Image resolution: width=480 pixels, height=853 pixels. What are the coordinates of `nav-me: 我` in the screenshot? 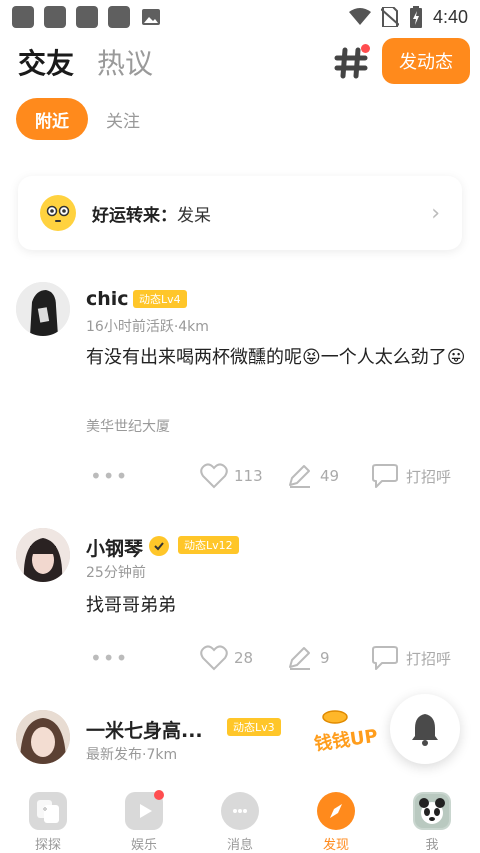 It's located at (432, 818).